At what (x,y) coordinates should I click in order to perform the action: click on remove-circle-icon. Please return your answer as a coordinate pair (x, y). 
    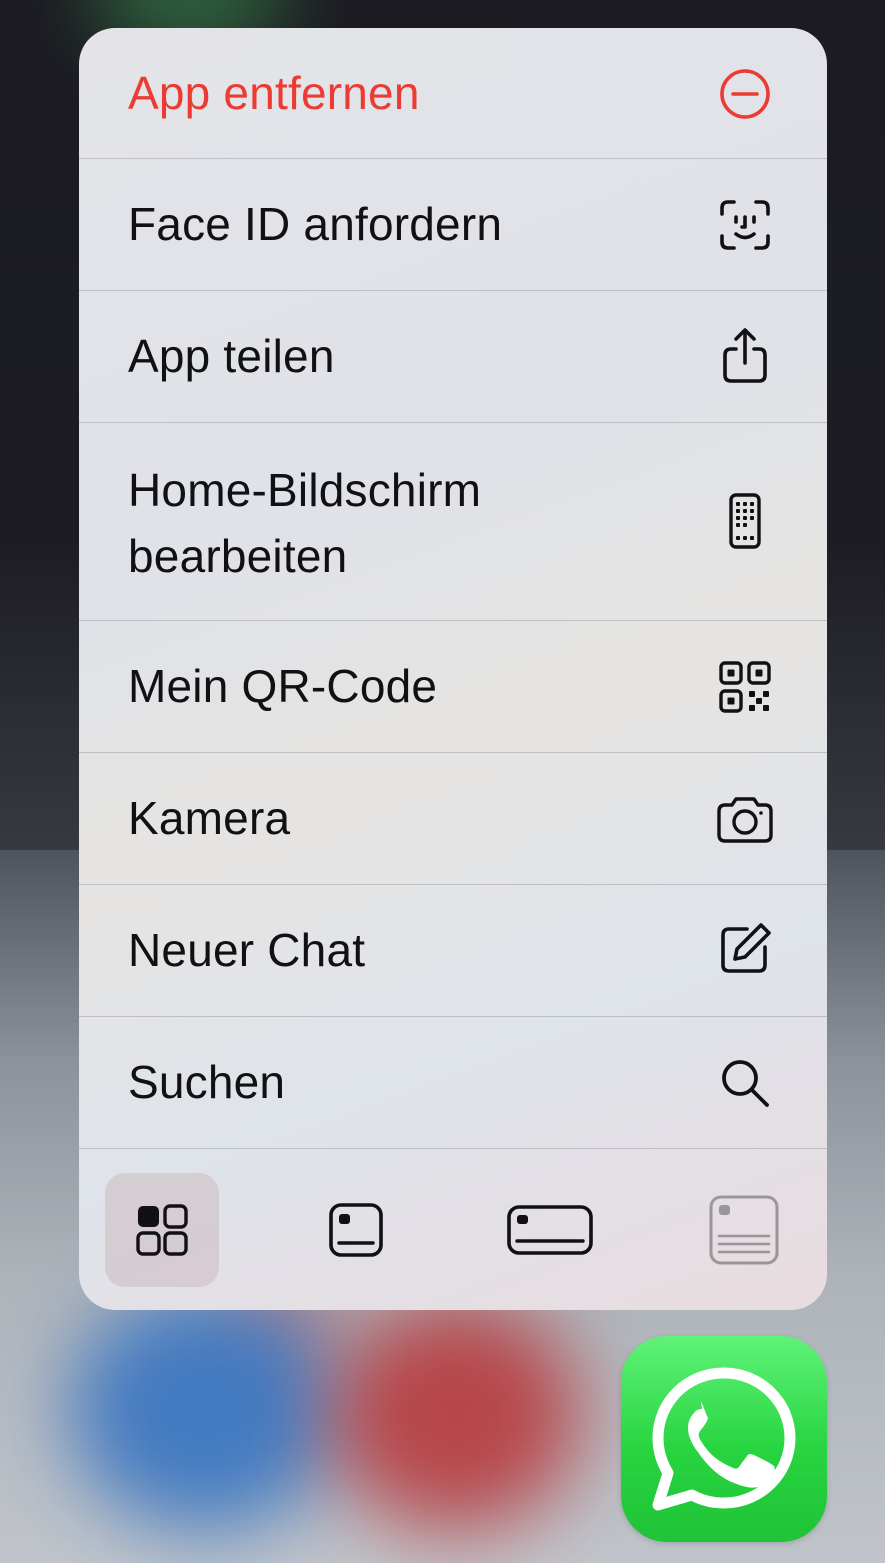
    Looking at the image, I should click on (745, 94).